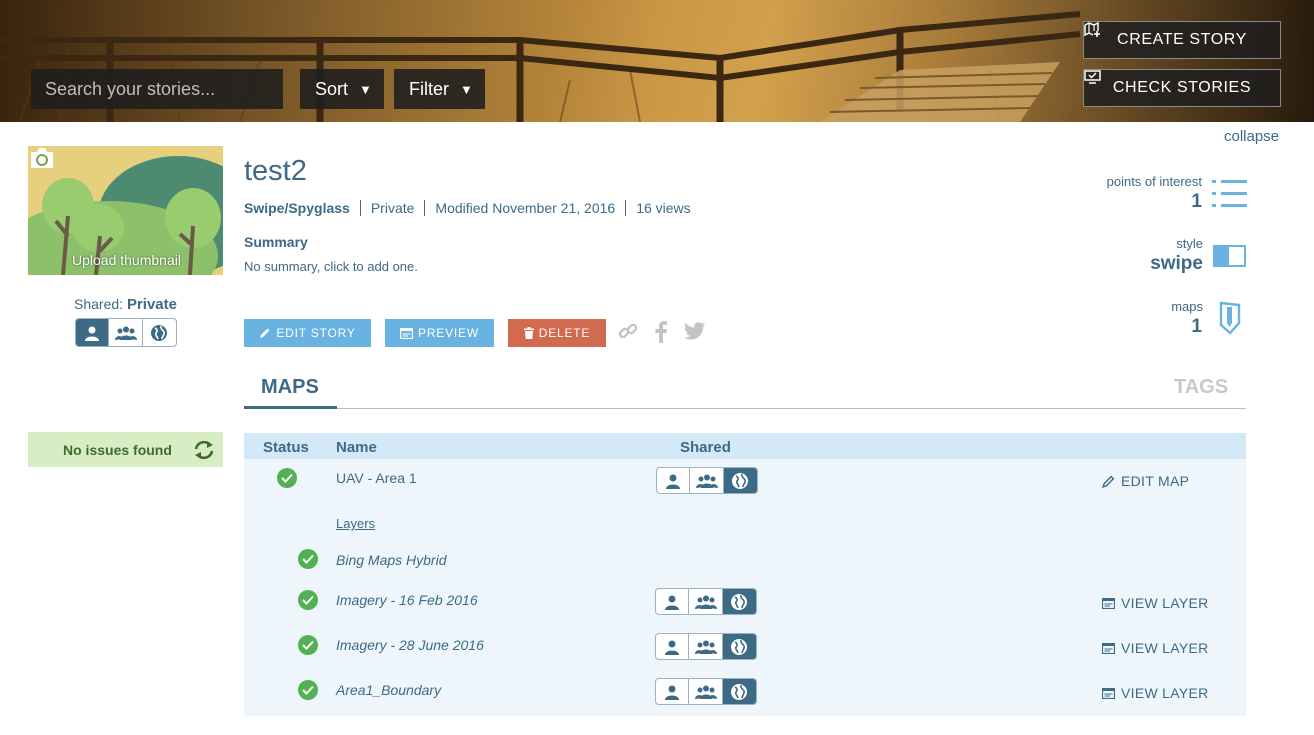  Describe the element at coordinates (407, 600) in the screenshot. I see `layer-name: Imagery - 16 Feb 2016` at that location.